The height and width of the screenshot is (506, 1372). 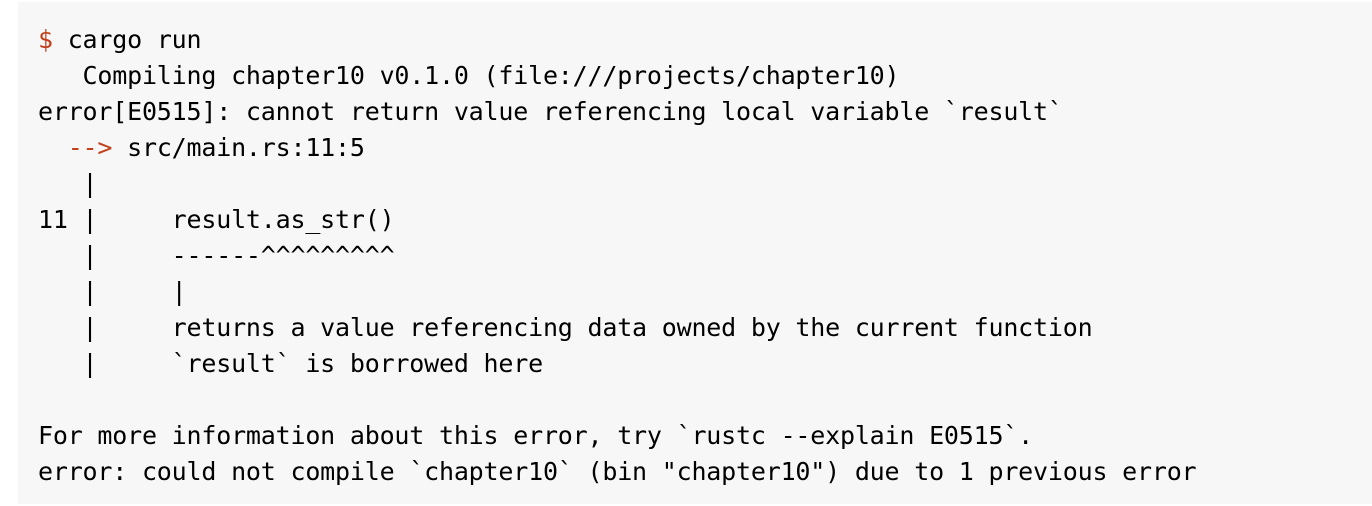 What do you see at coordinates (53, 147) in the screenshot?
I see `arrow-indent` at bounding box center [53, 147].